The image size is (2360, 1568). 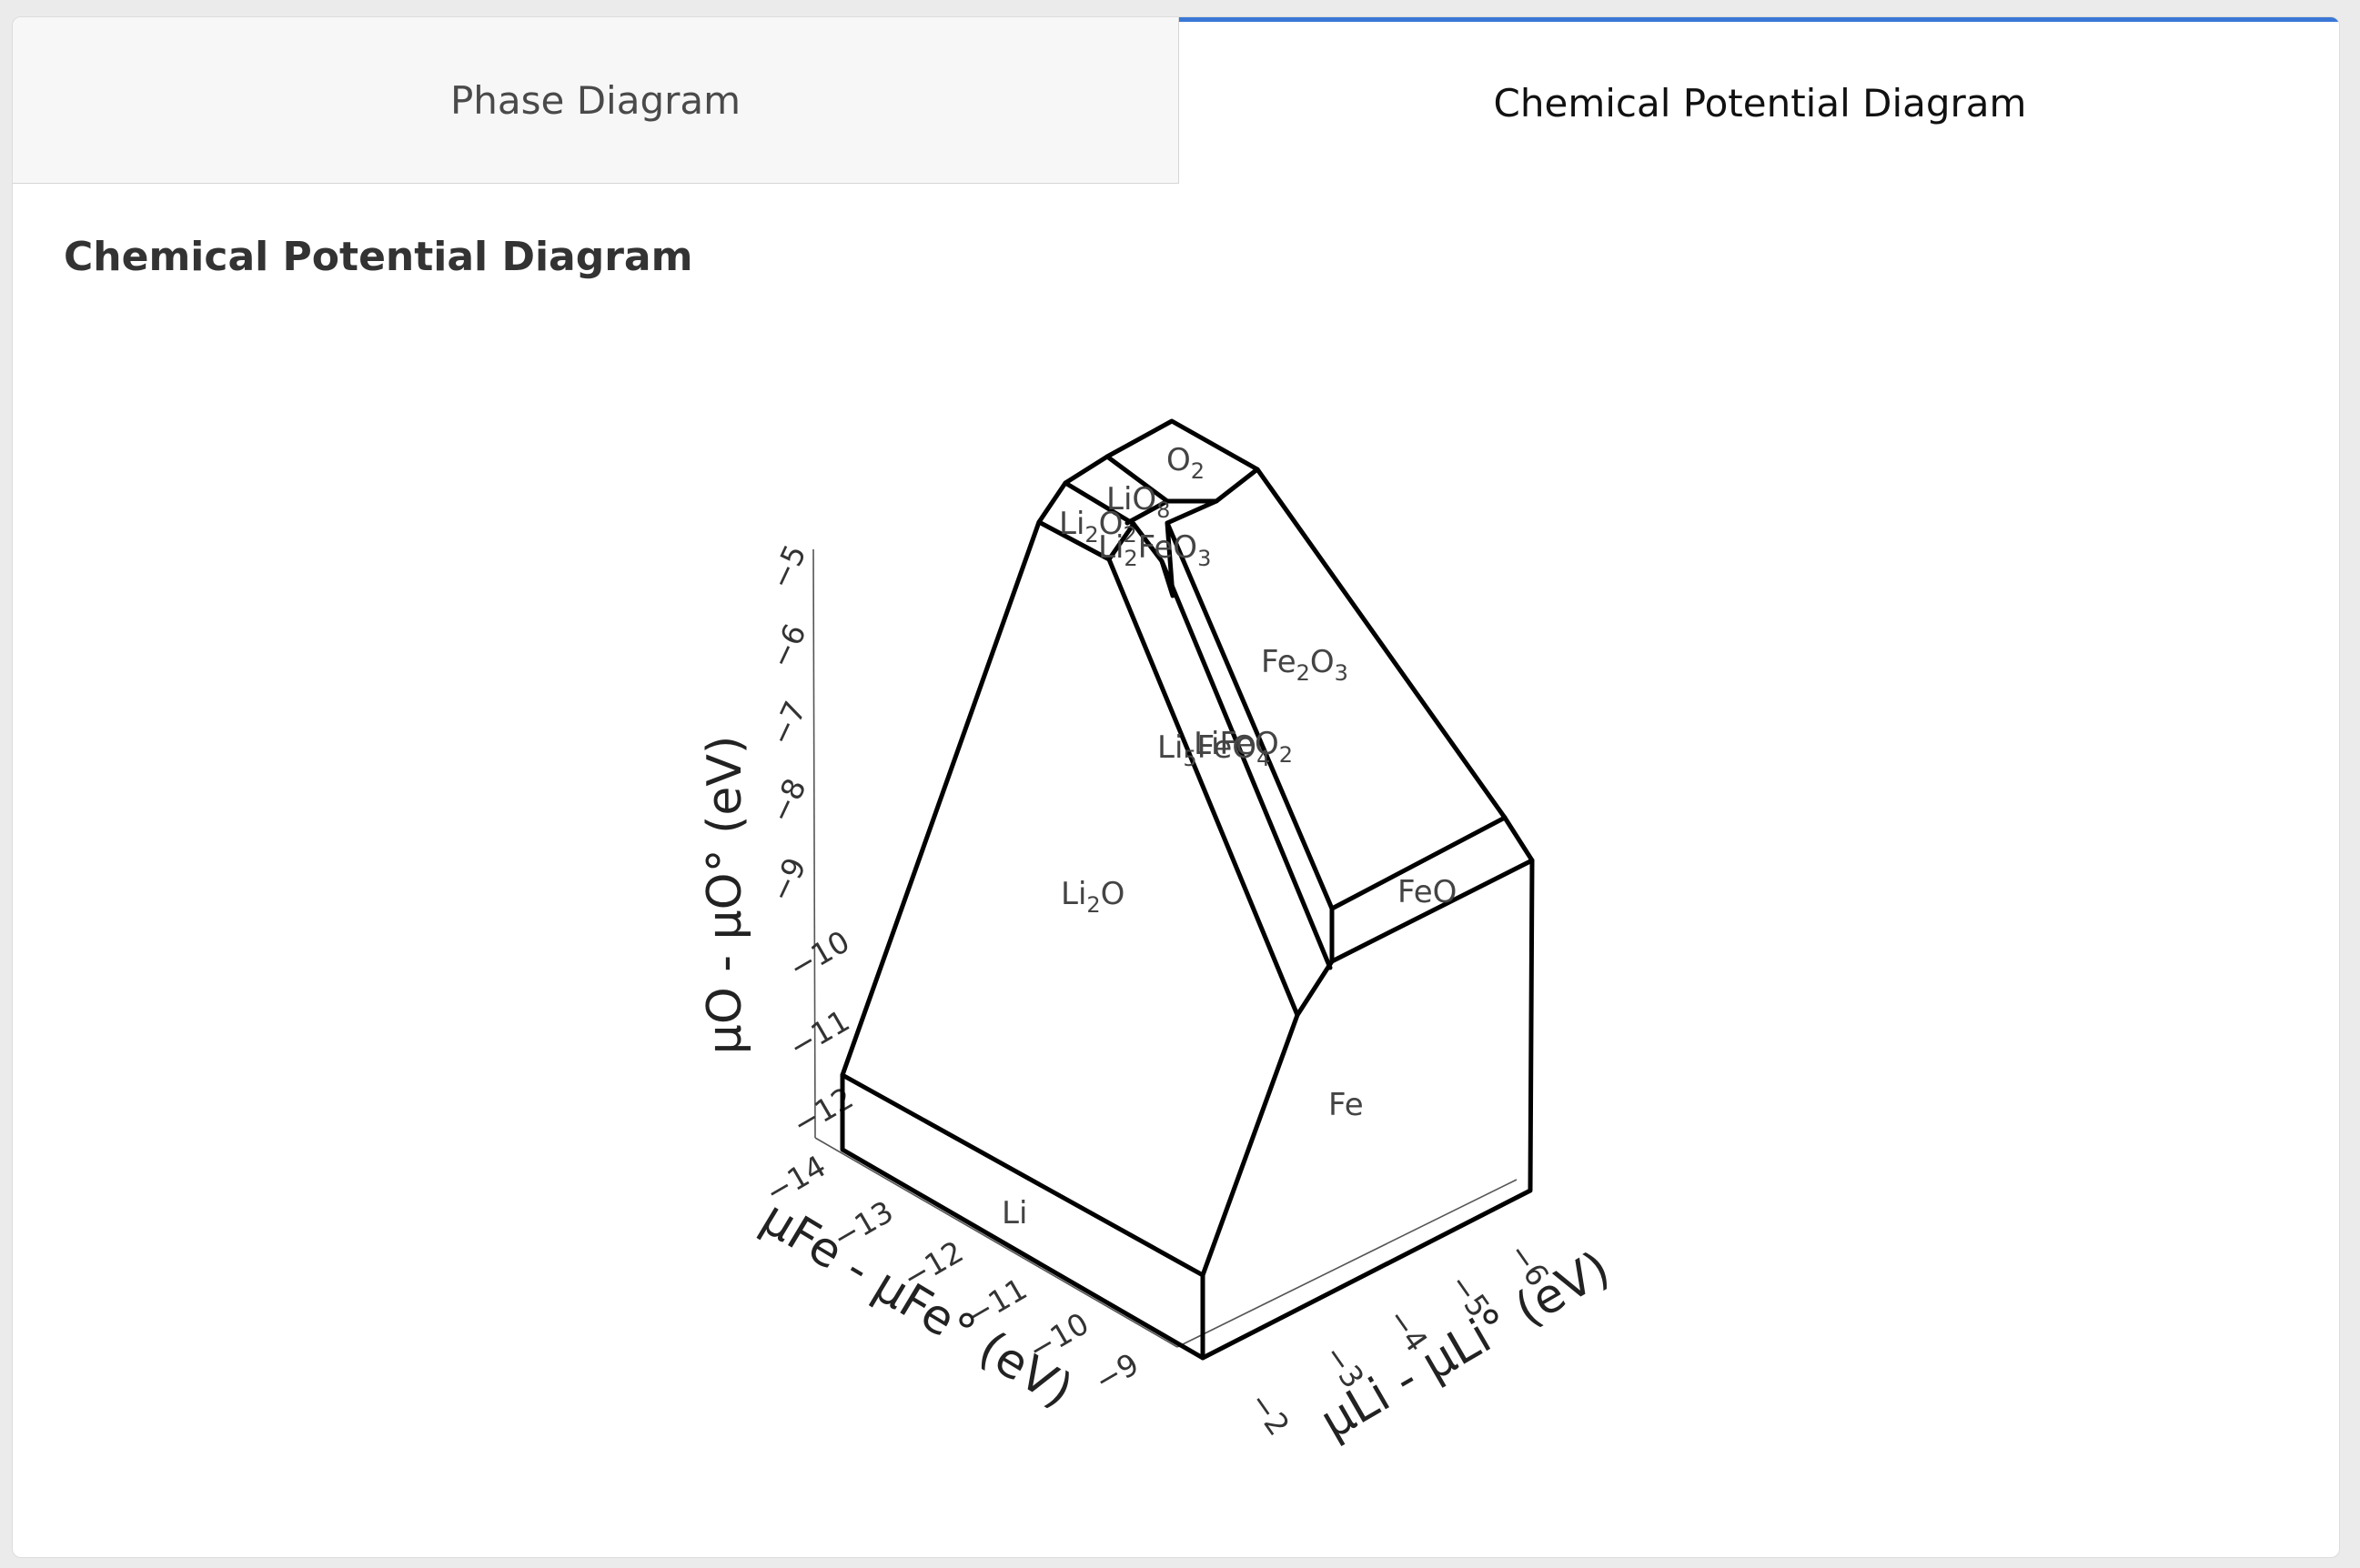 What do you see at coordinates (810, 840) in the screenshot?
I see `z-ticks: −5 −6 −7 −8 −9 −10 −11 −12` at bounding box center [810, 840].